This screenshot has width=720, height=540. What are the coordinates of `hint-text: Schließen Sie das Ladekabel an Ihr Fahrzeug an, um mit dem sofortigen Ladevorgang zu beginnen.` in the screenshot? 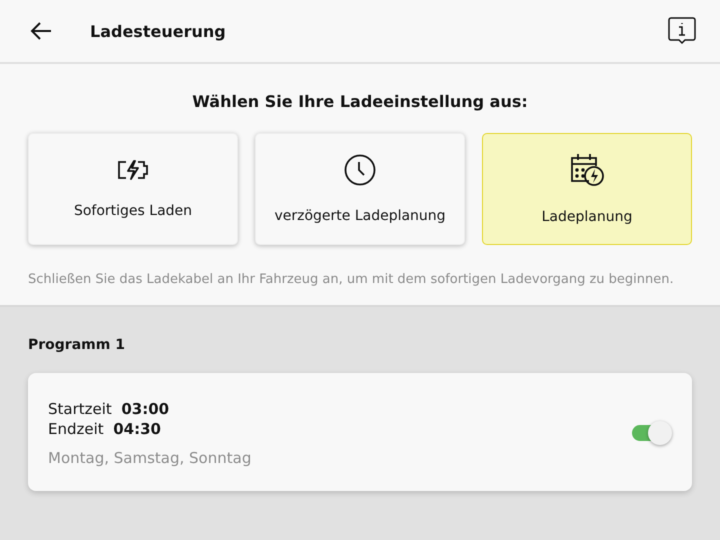 It's located at (351, 280).